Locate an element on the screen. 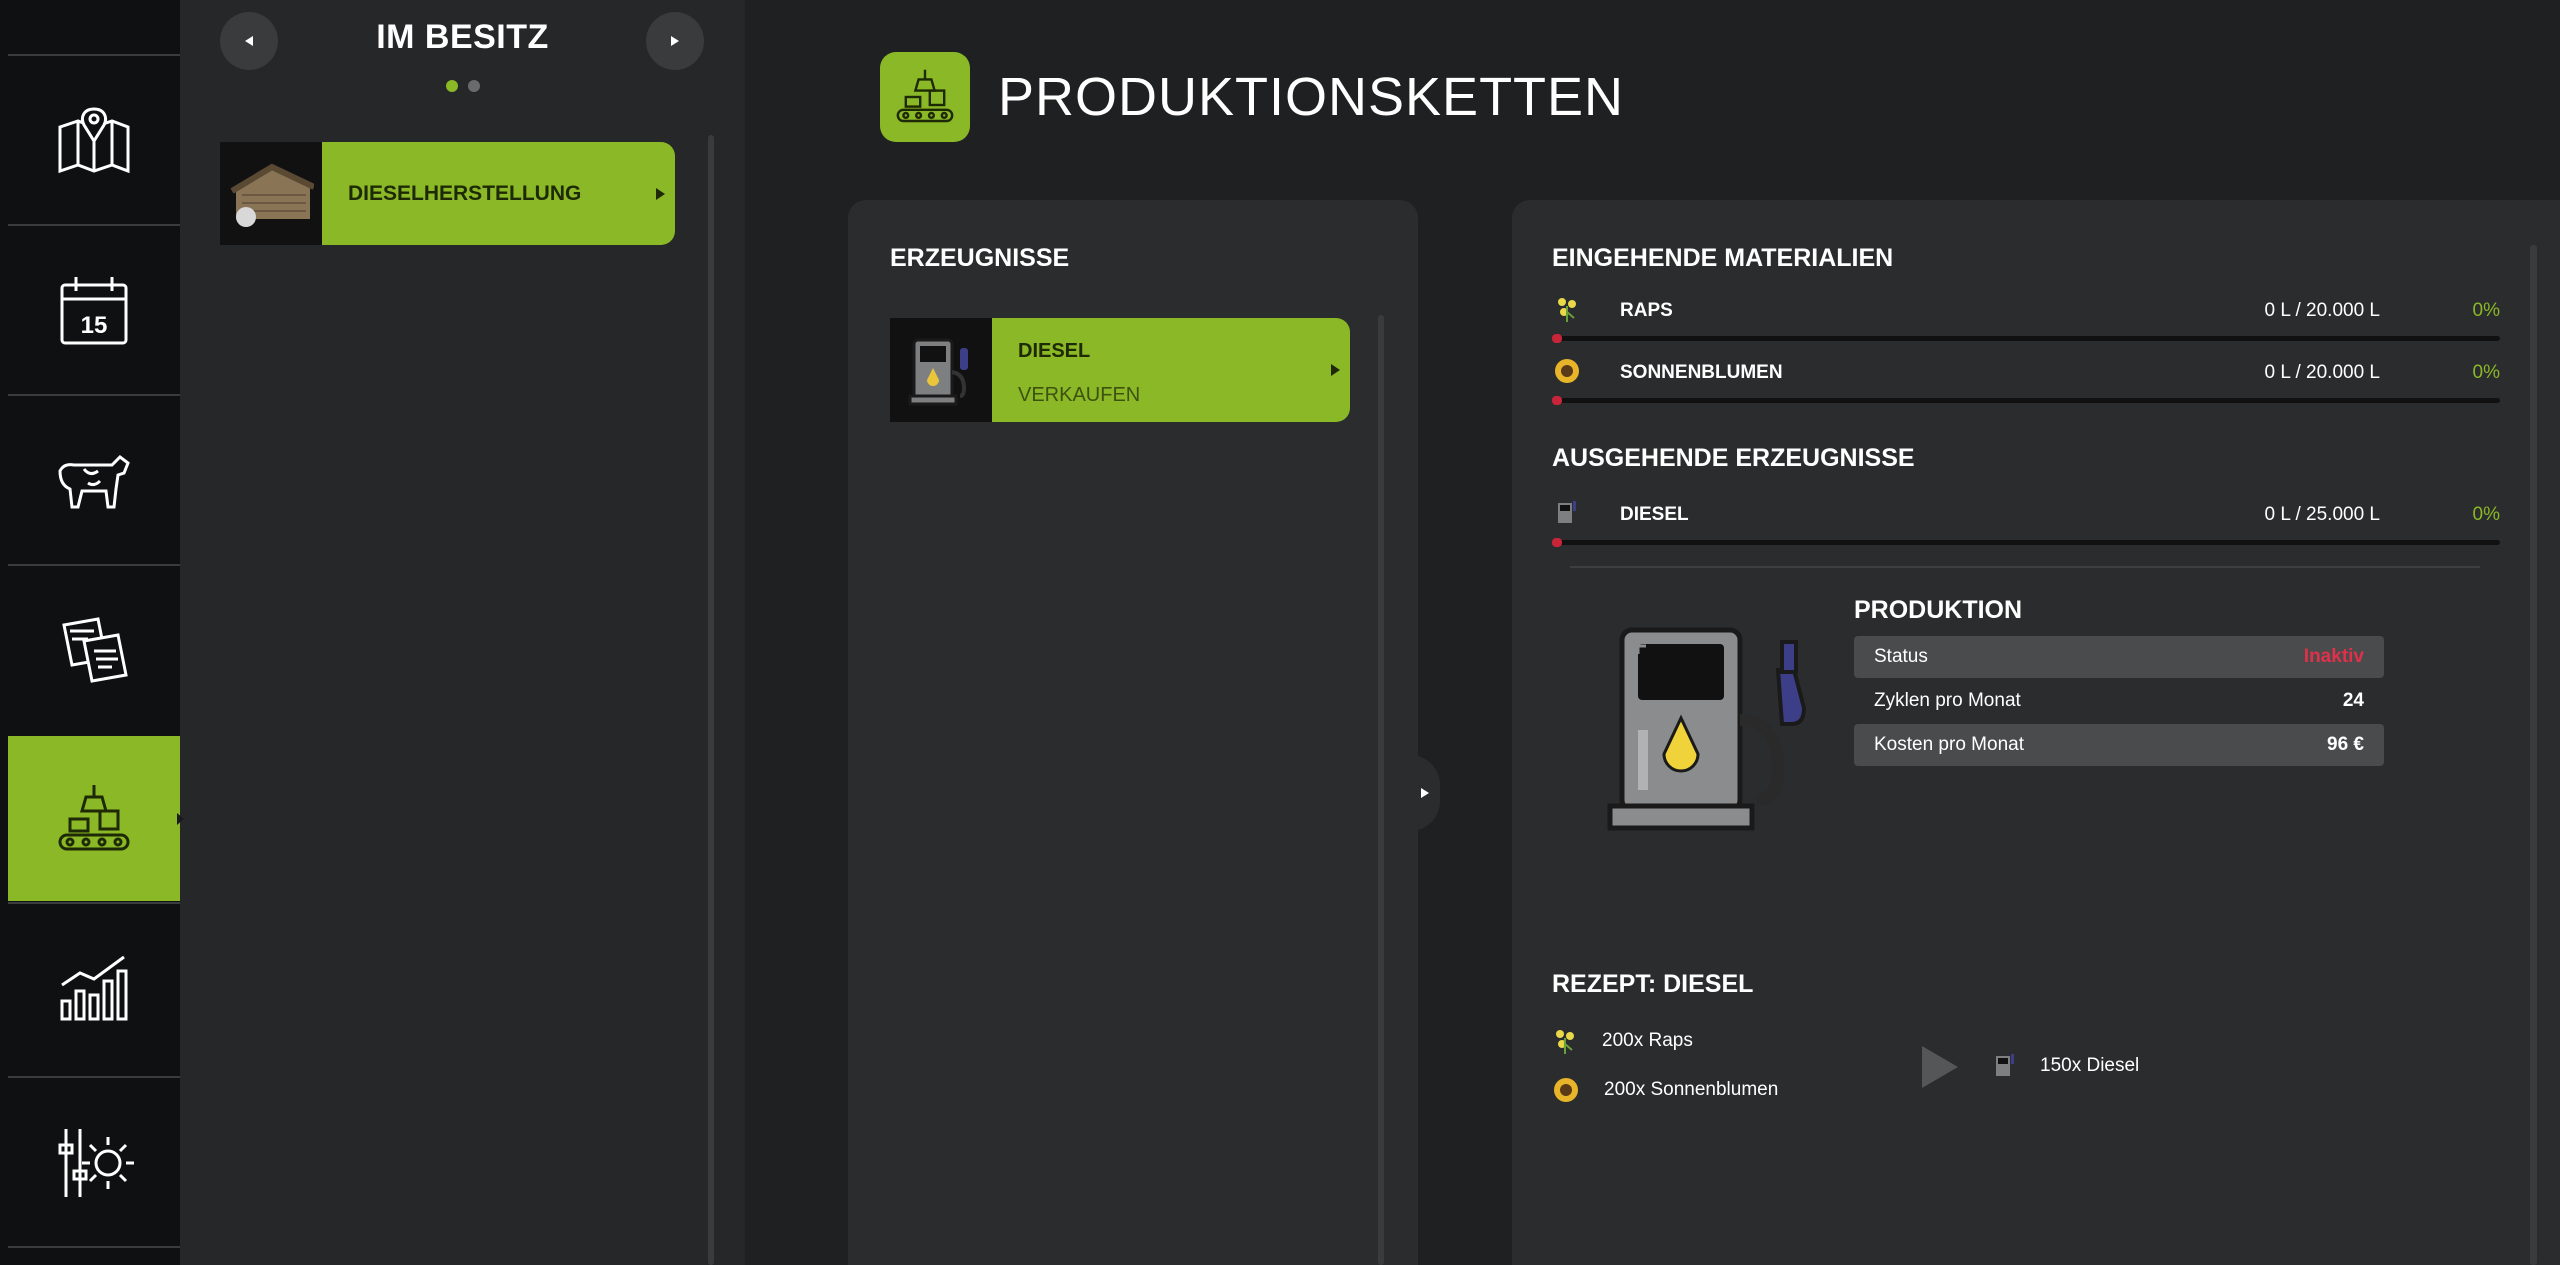 This screenshot has height=1265, width=2560. next-page-button is located at coordinates (675, 41).